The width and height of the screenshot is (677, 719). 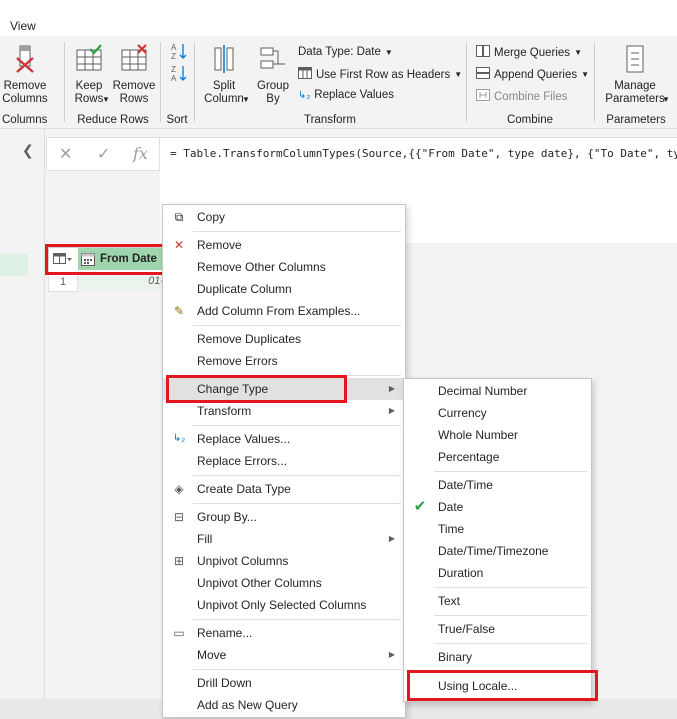 What do you see at coordinates (140, 153) in the screenshot?
I see `fx-icon: fx` at bounding box center [140, 153].